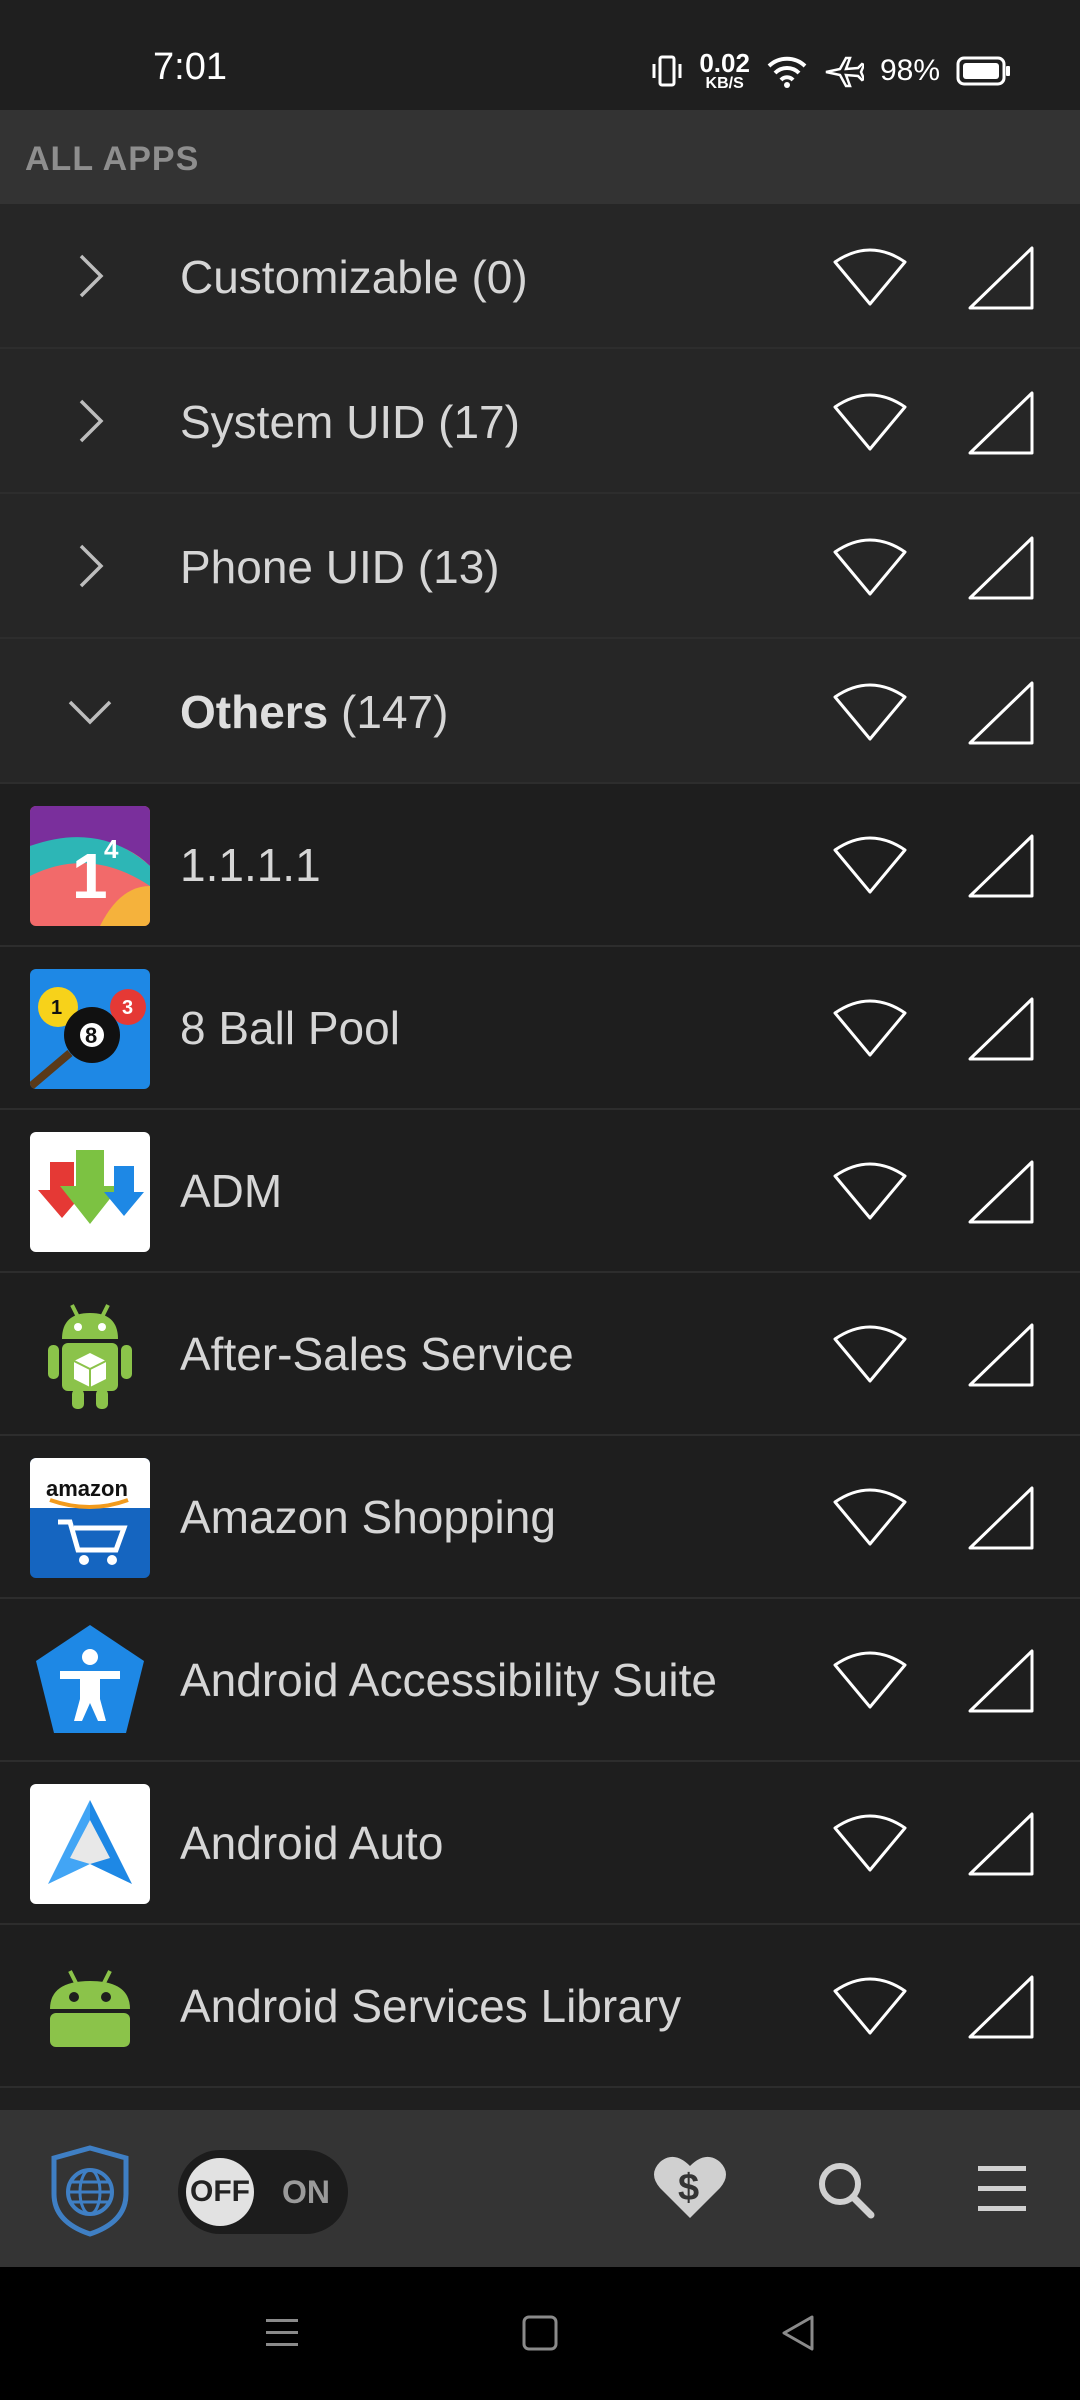  Describe the element at coordinates (111, 849) in the screenshot. I see `app-1111-sup: 4` at that location.